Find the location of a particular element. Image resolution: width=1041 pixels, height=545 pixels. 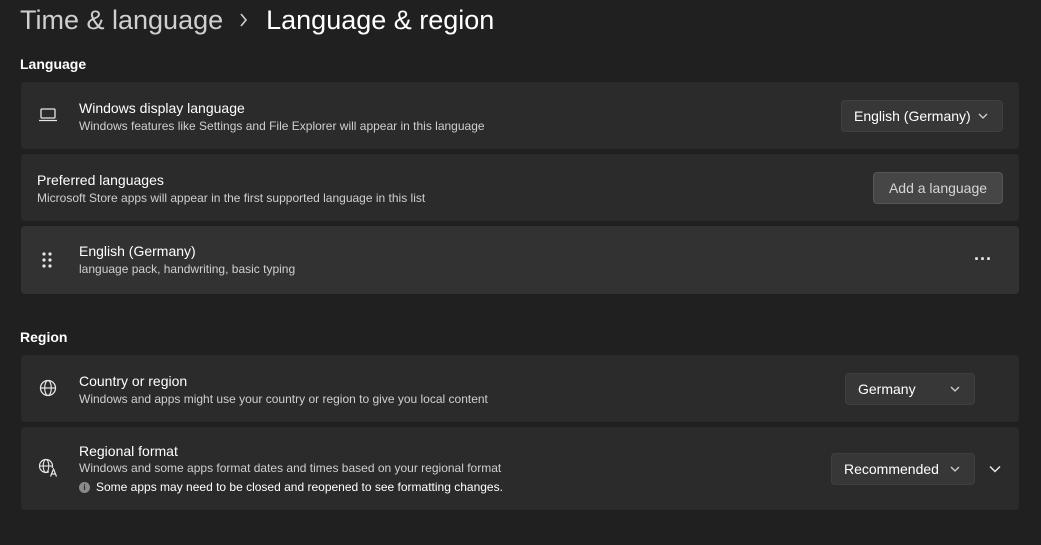

page-title: Language & region is located at coordinates (380, 19).